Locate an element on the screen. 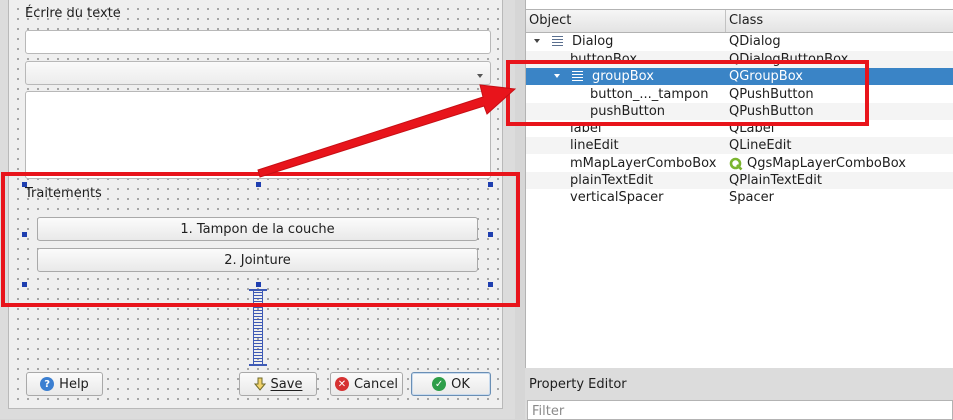 This screenshot has width=953, height=420. property-editor-title: Property Editor is located at coordinates (578, 384).